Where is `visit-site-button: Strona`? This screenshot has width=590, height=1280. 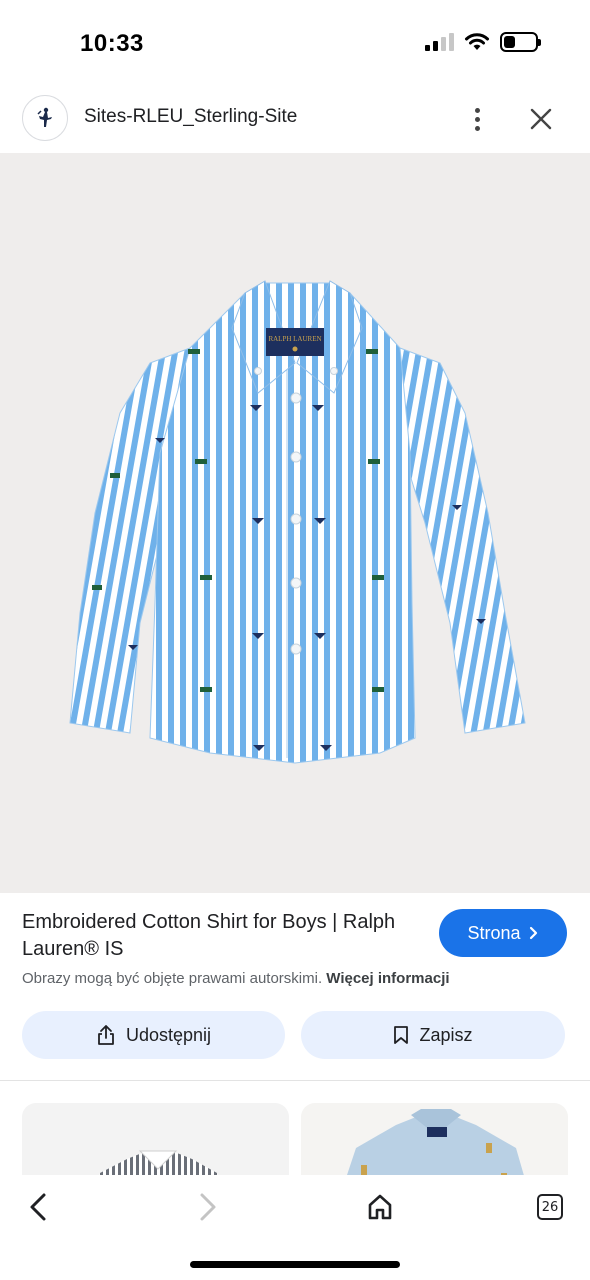 visit-site-button: Strona is located at coordinates (503, 933).